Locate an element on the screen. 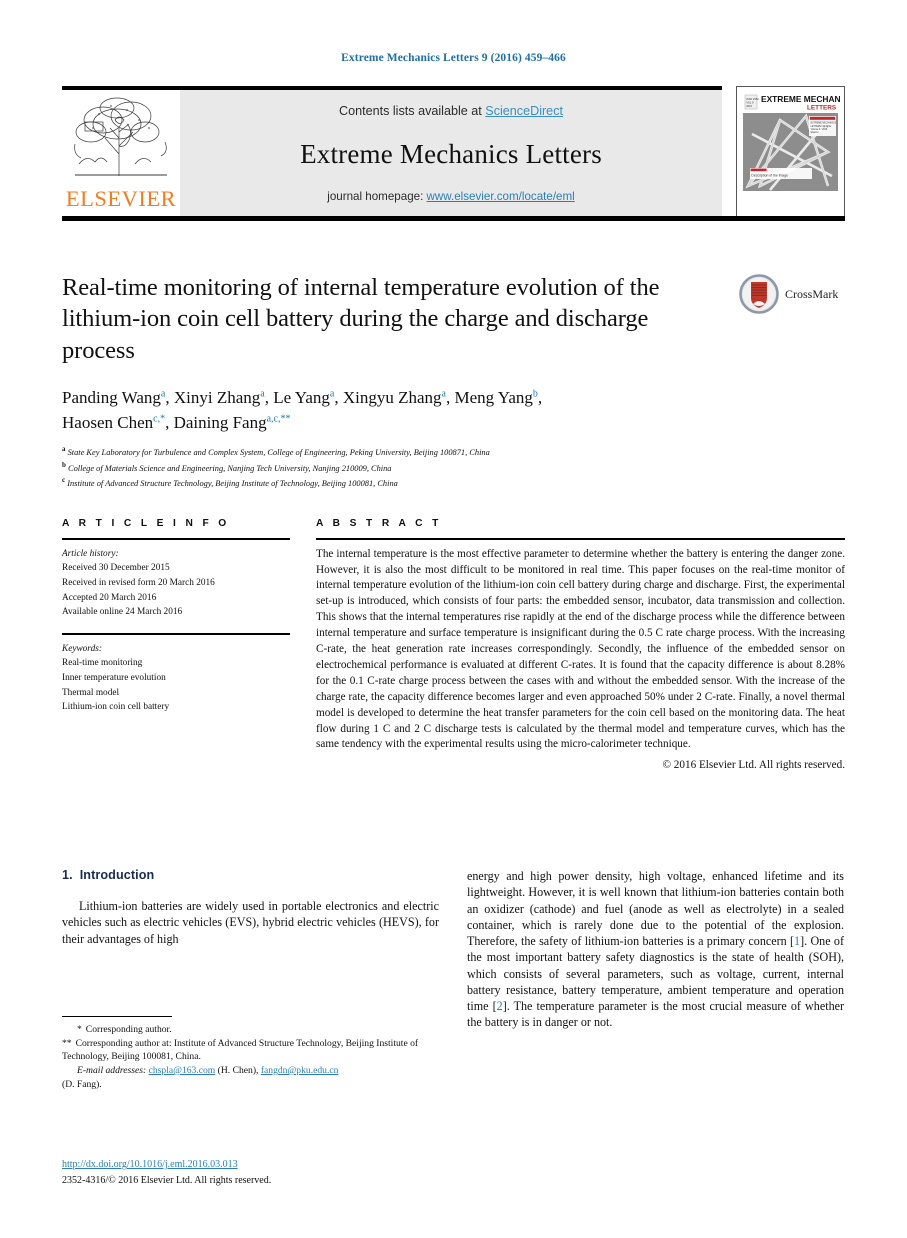  article-history-label: Article history: is located at coordinates (90, 553).